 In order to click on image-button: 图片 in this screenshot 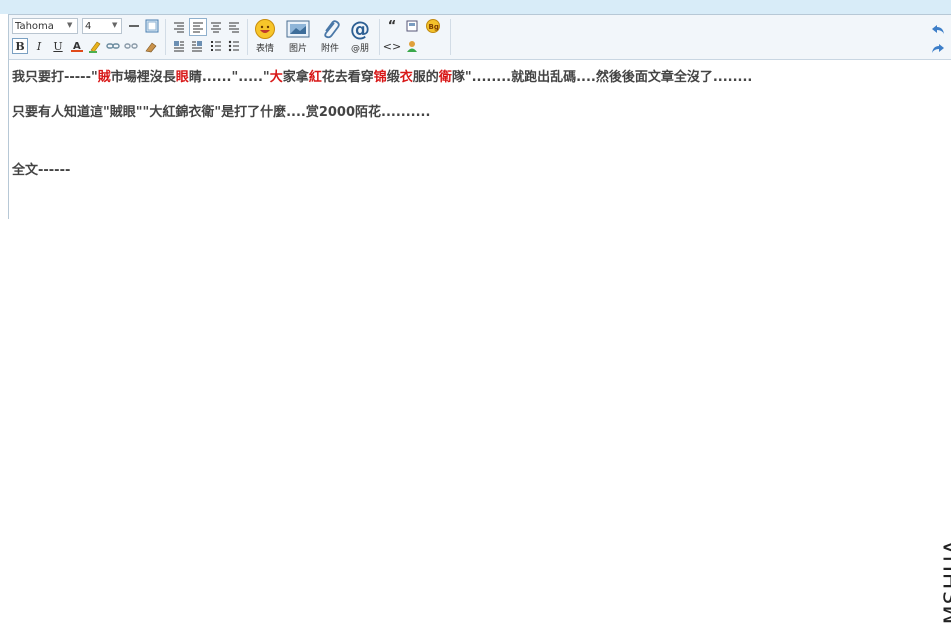, I will do `click(298, 38)`.